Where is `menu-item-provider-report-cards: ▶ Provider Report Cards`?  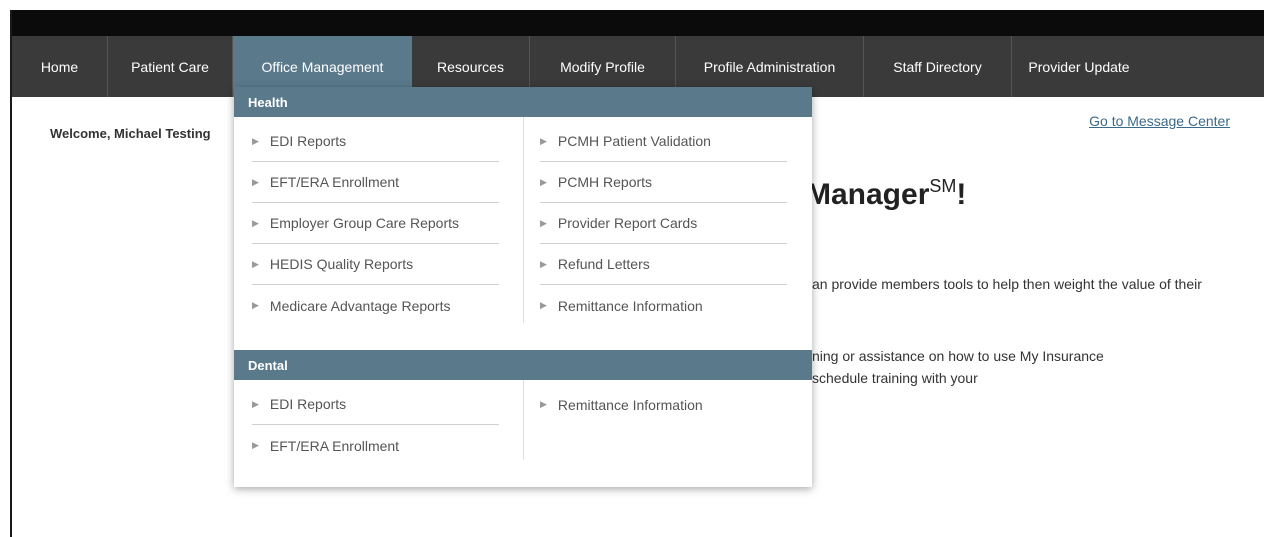
menu-item-provider-report-cards: ▶ Provider Report Cards is located at coordinates (663, 223).